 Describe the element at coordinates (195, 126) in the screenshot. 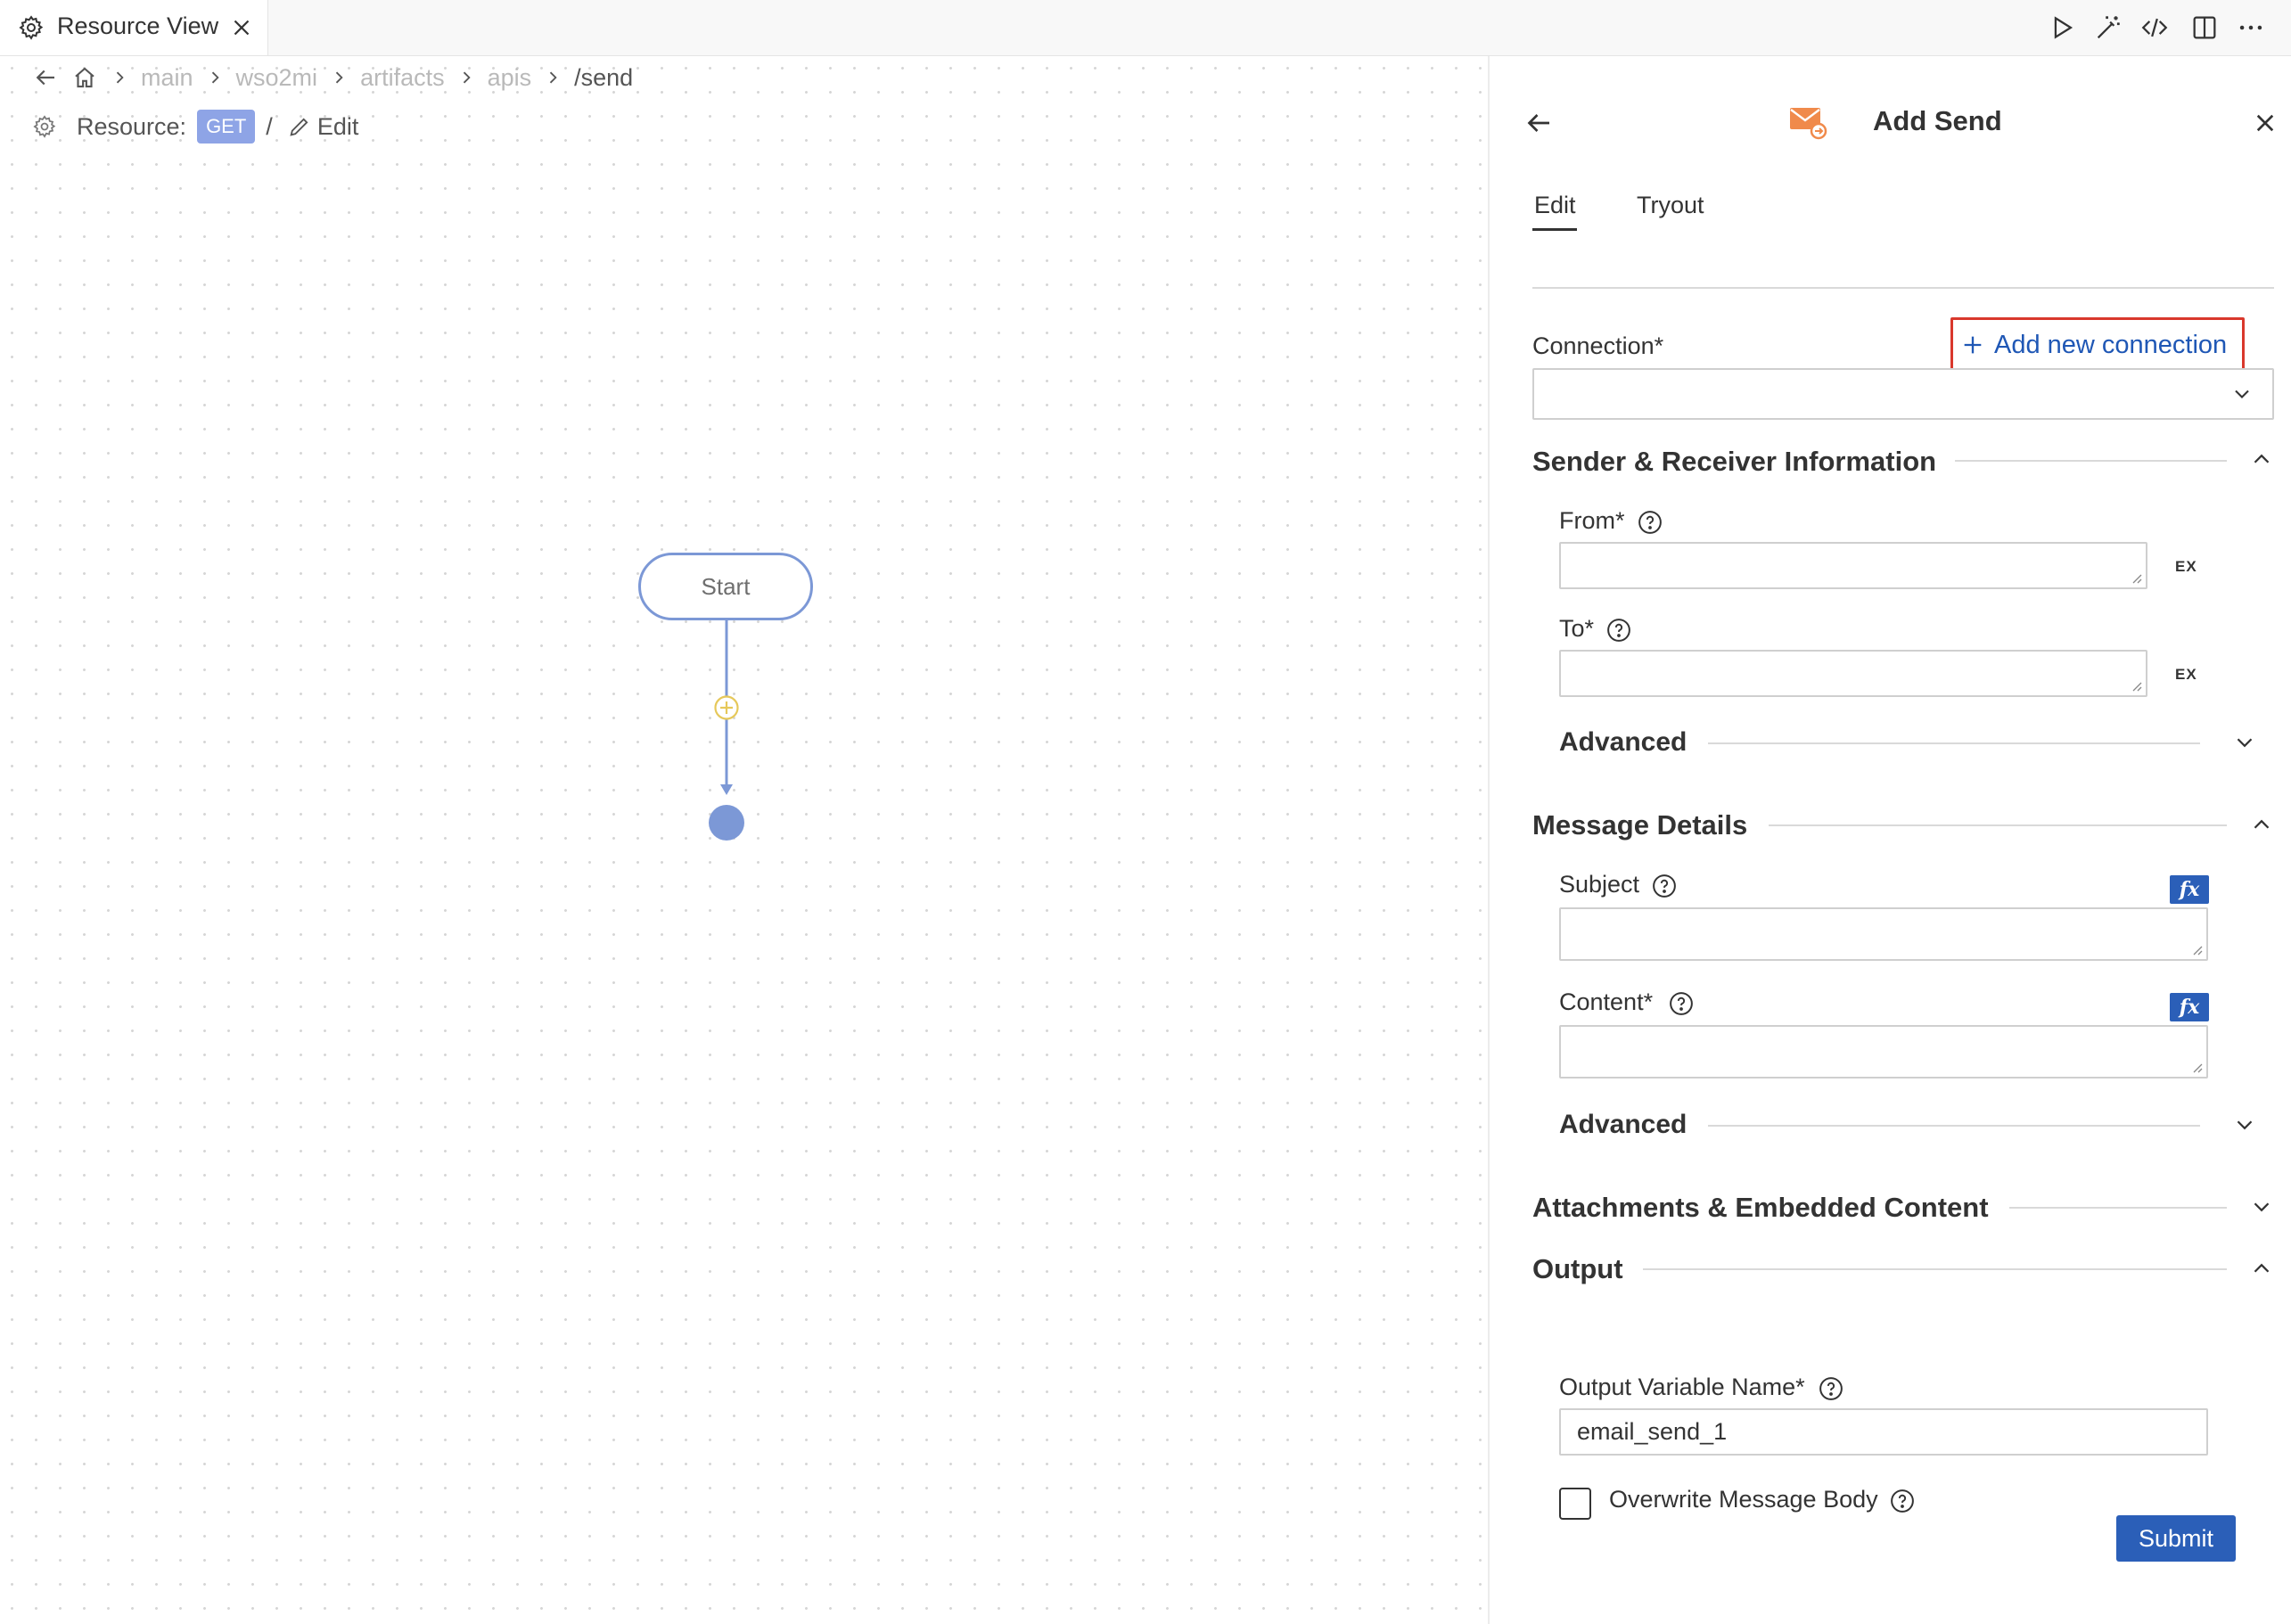

I see `resource-header: Resource: GET / Edit` at that location.